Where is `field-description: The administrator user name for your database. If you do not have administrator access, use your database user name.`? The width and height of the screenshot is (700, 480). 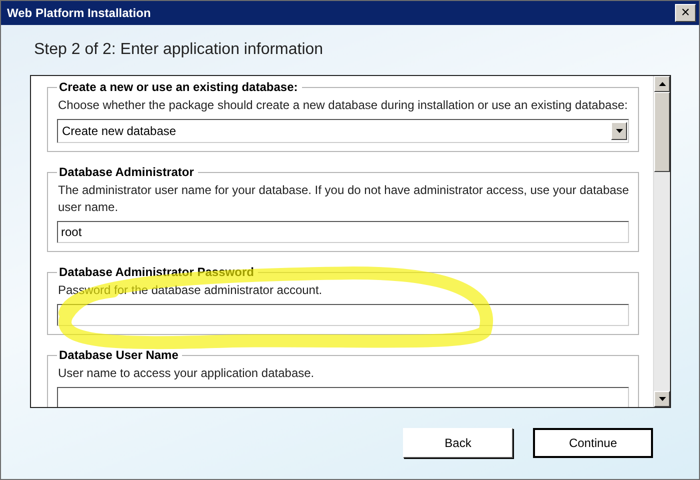 field-description: The administrator user name for your database. If you do not have administrator access, use your database user name. is located at coordinates (343, 199).